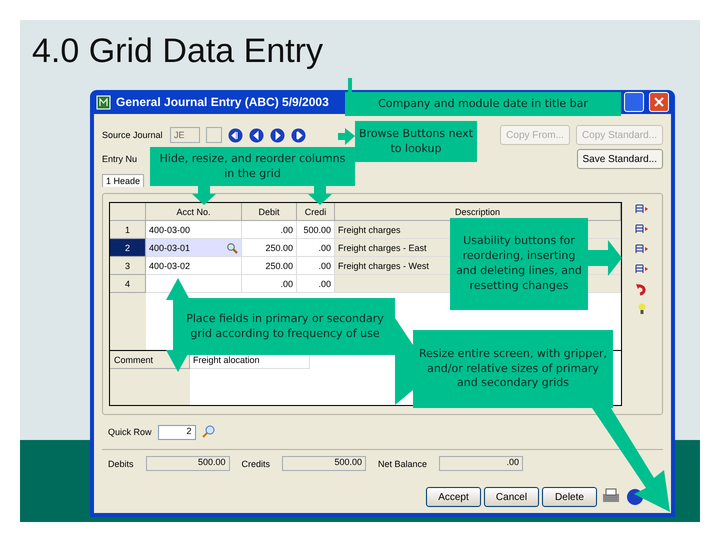  Describe the element at coordinates (128, 248) in the screenshot. I see `row-number: 2` at that location.